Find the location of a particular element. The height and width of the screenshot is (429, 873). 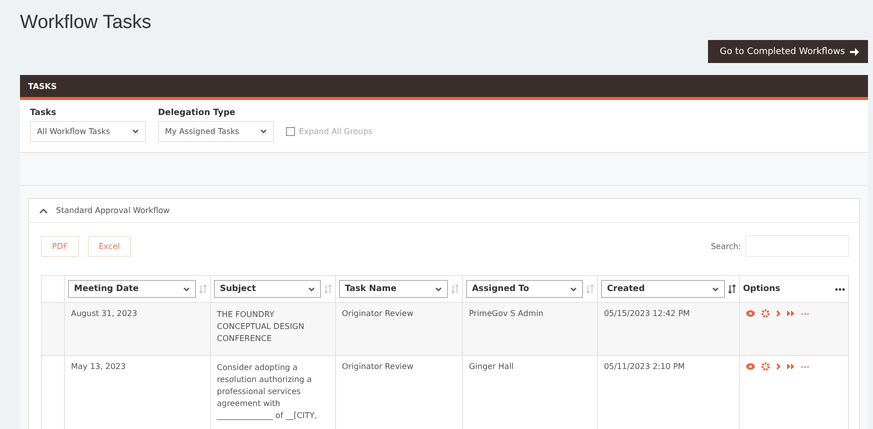

filter-label: Delegation Type is located at coordinates (197, 113).